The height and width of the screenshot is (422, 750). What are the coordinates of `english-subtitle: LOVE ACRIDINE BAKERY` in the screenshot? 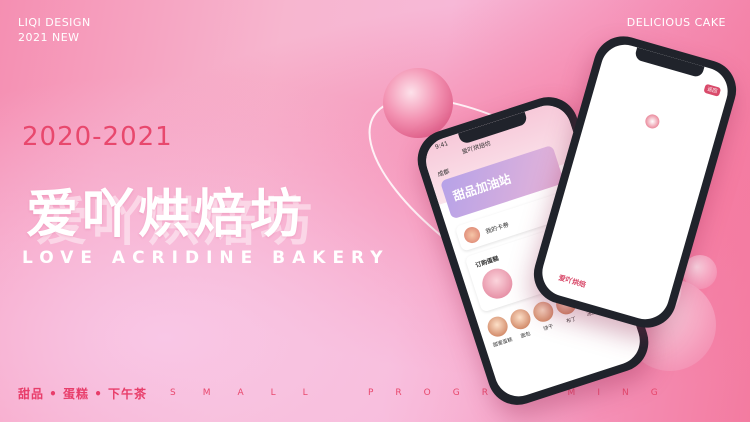 It's located at (206, 258).